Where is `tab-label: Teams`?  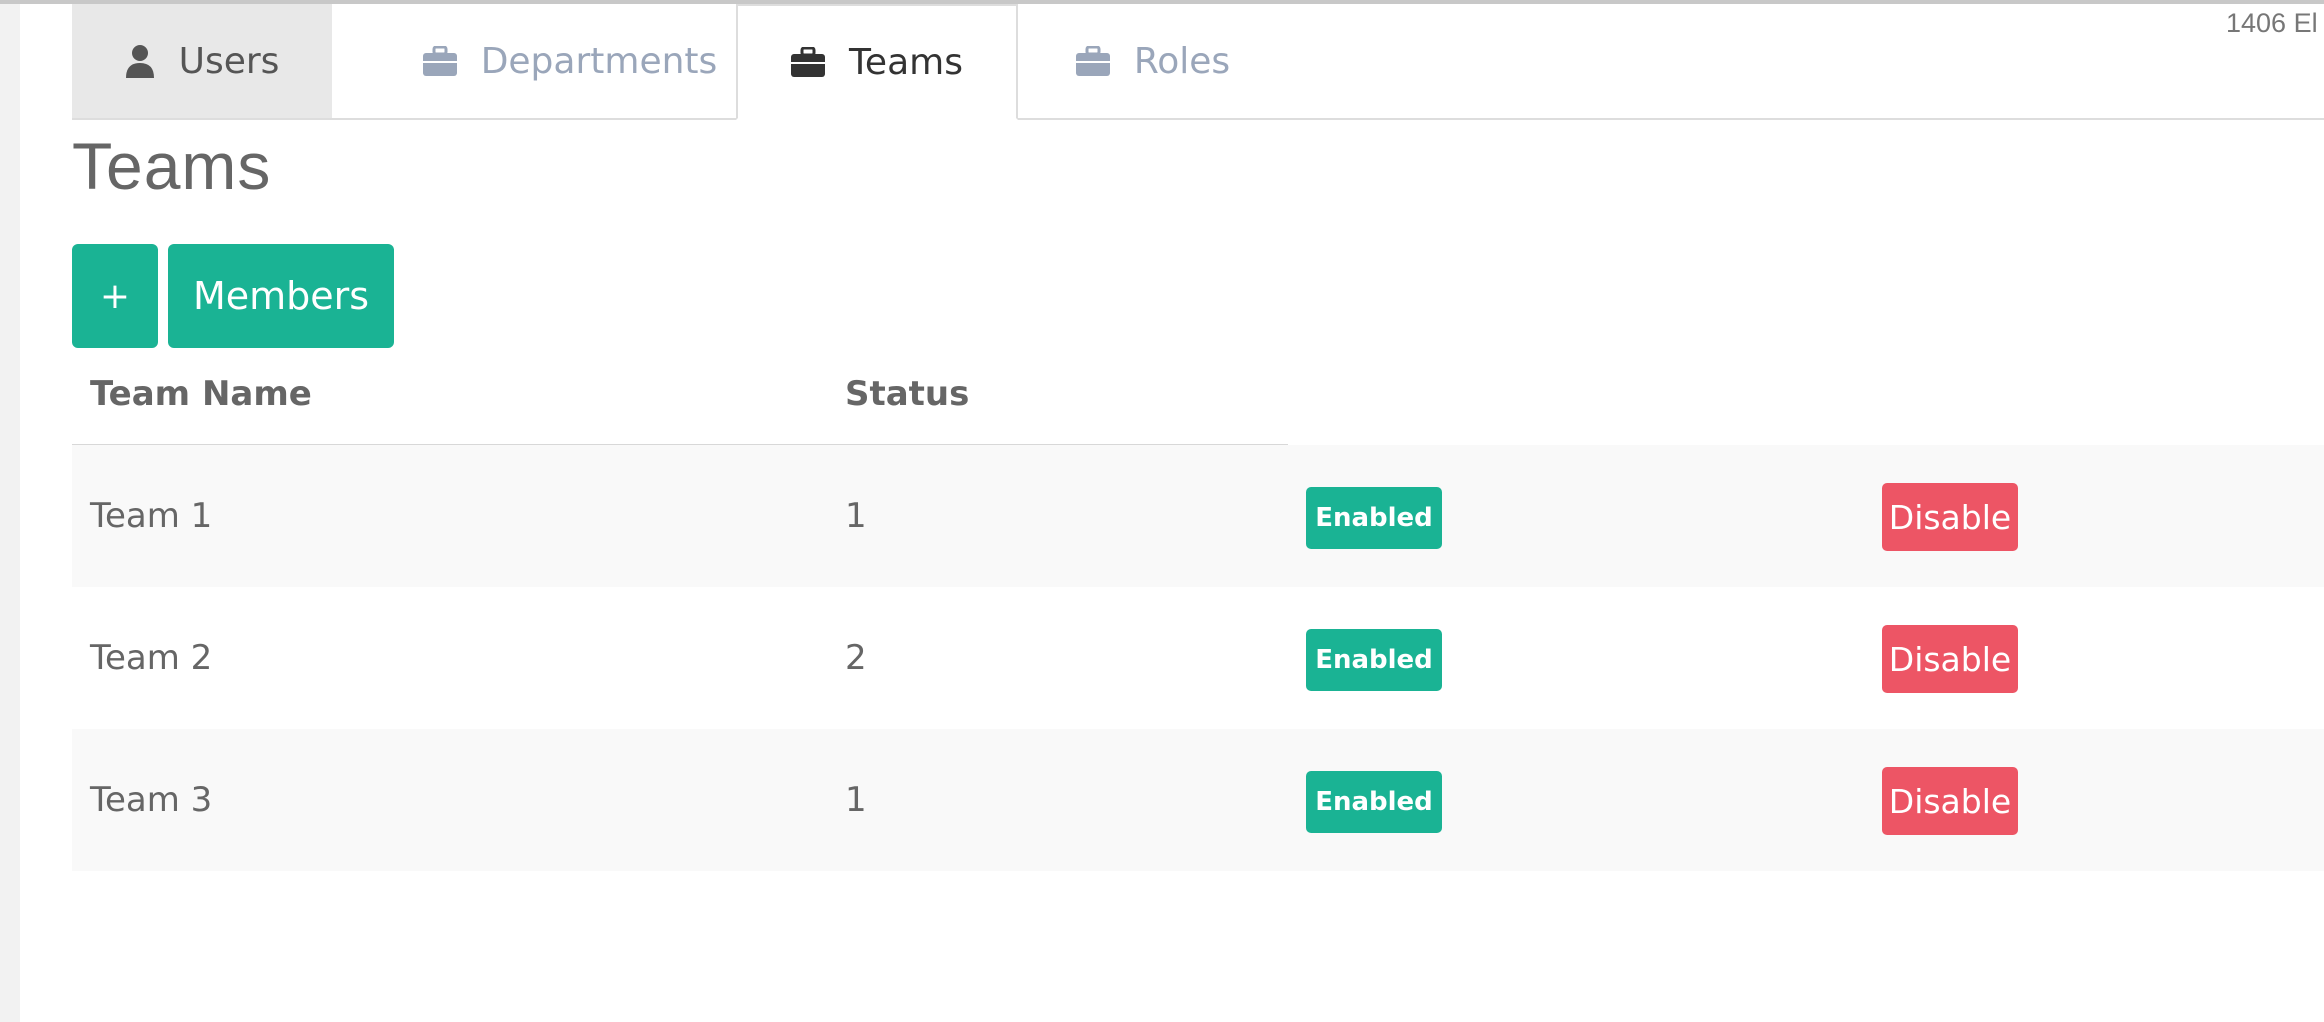
tab-label: Teams is located at coordinates (906, 62).